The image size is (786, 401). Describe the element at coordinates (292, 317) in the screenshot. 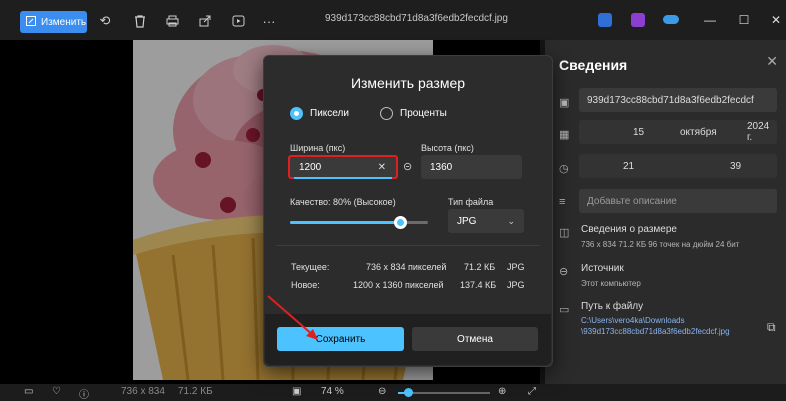

I see `annotation-arrow` at that location.